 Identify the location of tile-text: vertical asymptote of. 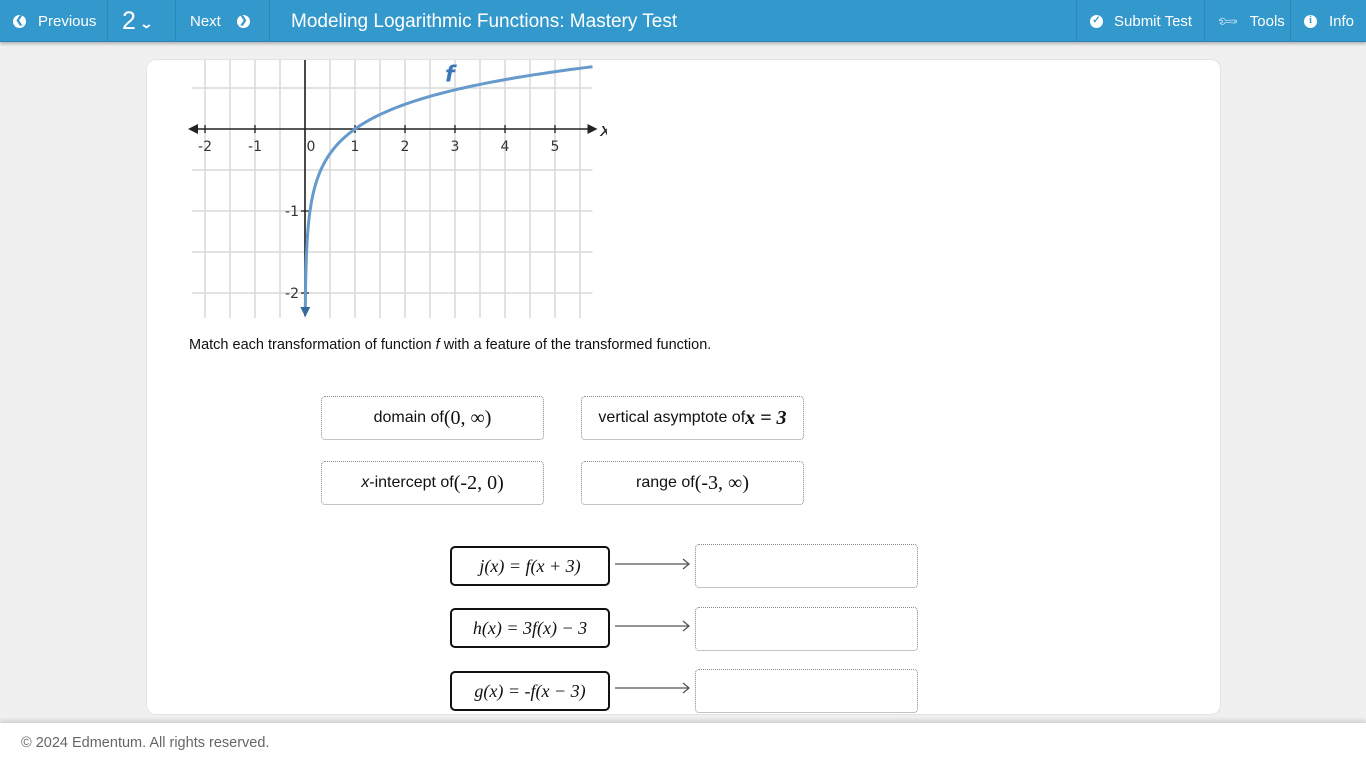
(672, 417).